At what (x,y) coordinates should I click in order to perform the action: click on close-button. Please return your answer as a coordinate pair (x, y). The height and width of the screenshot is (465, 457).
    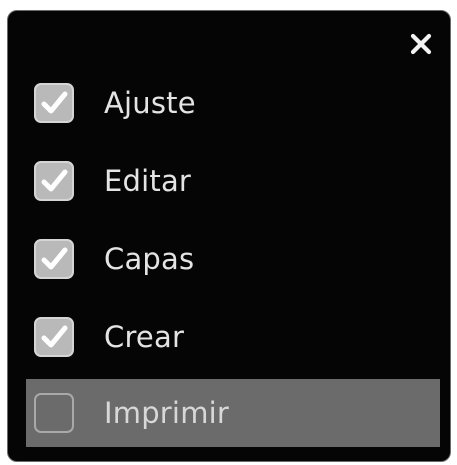
    Looking at the image, I should click on (421, 44).